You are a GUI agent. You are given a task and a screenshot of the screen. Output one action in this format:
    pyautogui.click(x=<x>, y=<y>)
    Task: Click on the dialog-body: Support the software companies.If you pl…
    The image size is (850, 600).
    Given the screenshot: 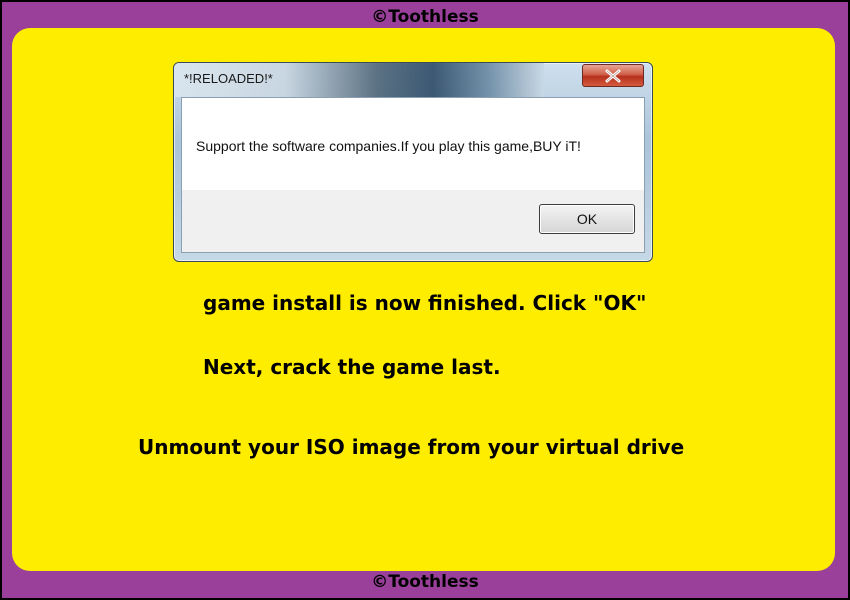 What is the action you would take?
    pyautogui.click(x=413, y=175)
    